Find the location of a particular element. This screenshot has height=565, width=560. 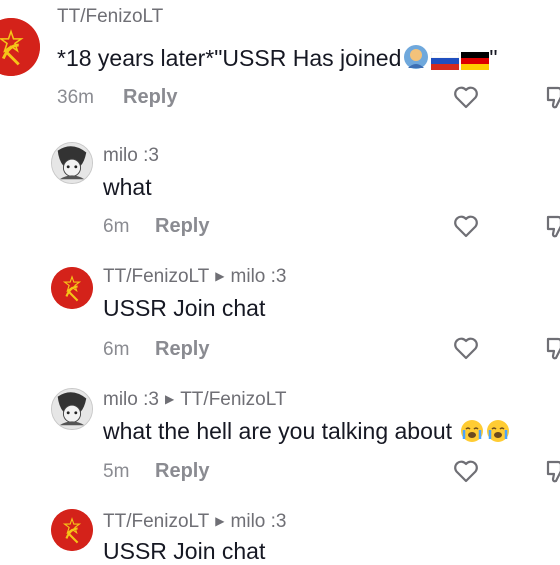

comment-text: what is located at coordinates (127, 187).